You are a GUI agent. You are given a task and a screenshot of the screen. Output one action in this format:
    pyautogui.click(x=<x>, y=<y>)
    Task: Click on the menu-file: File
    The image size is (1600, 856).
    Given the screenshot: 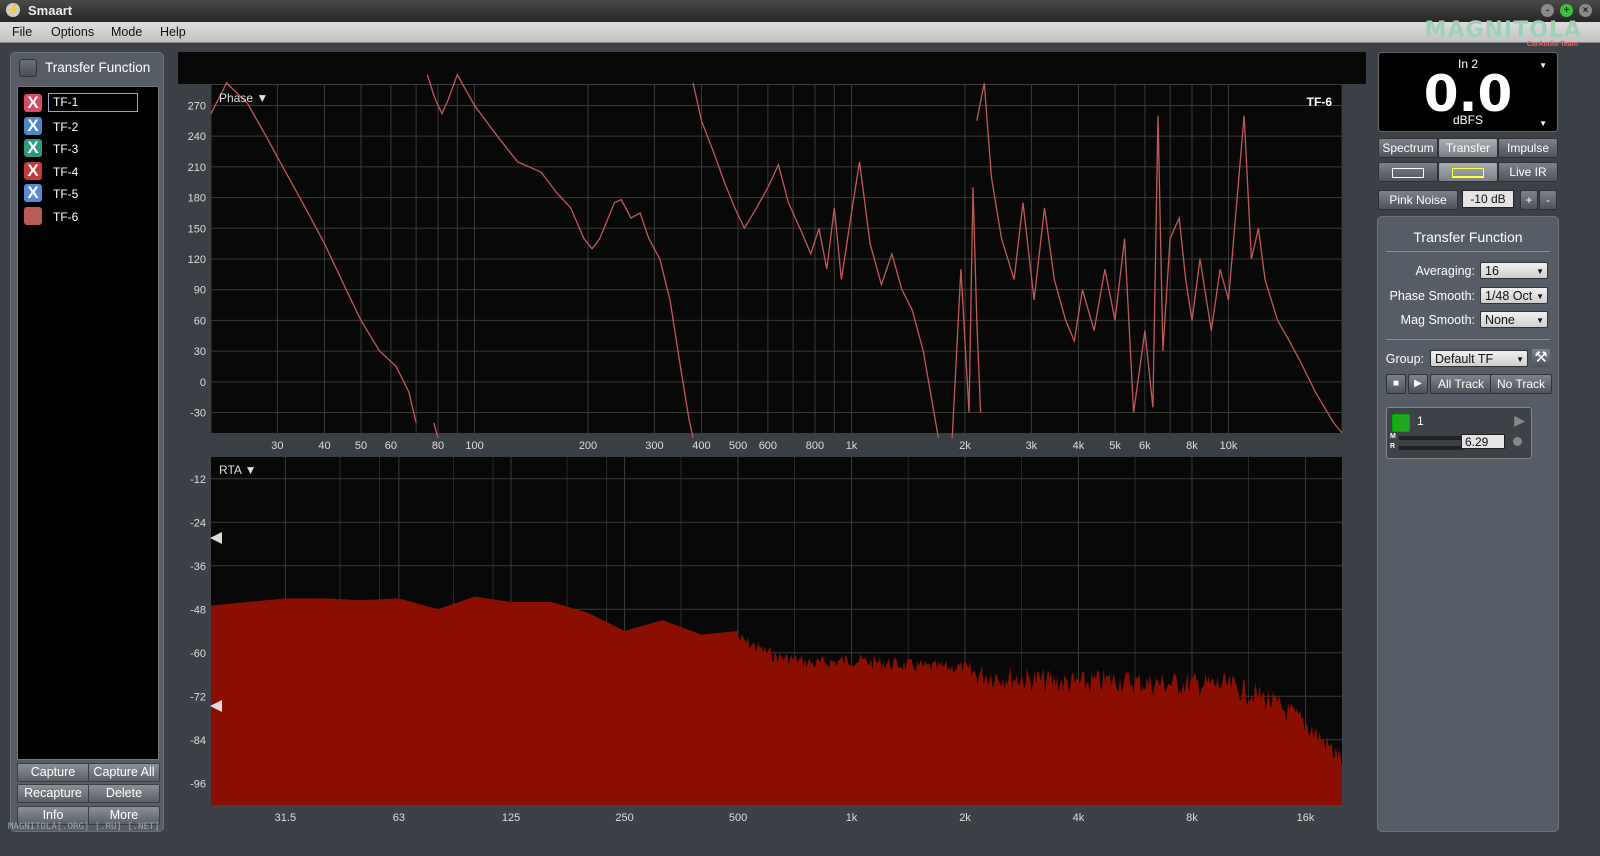 What is the action you would take?
    pyautogui.click(x=22, y=32)
    